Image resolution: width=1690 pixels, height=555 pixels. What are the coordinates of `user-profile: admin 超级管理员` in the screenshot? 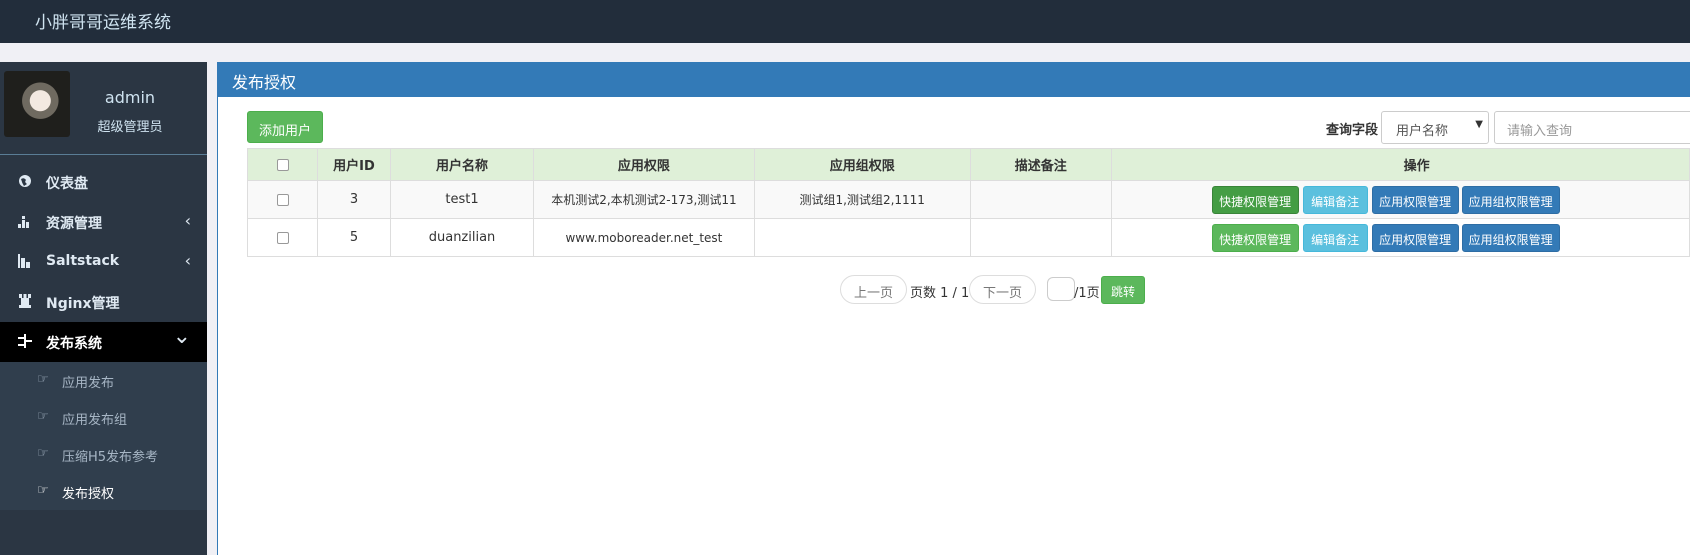 It's located at (103, 108).